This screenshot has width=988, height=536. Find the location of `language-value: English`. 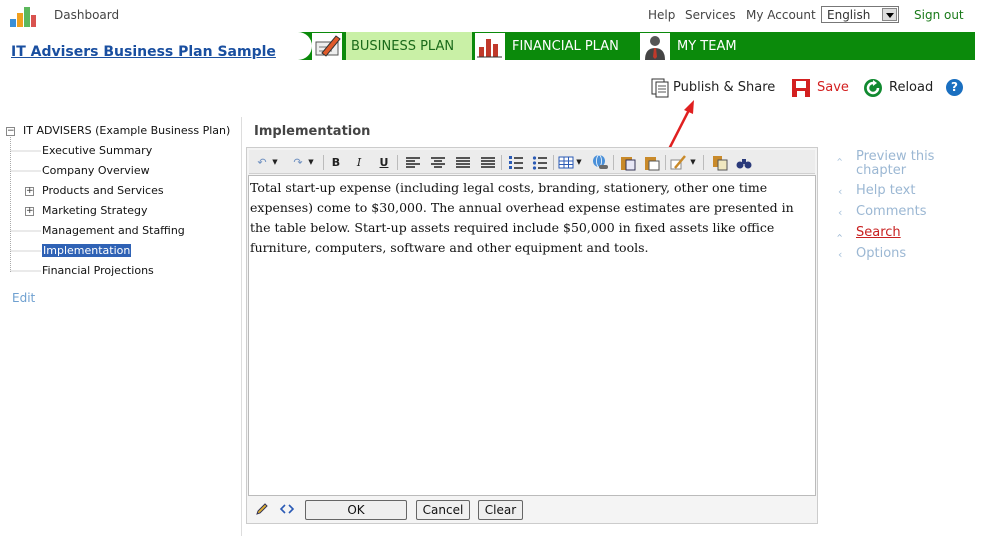

language-value: English is located at coordinates (849, 15).